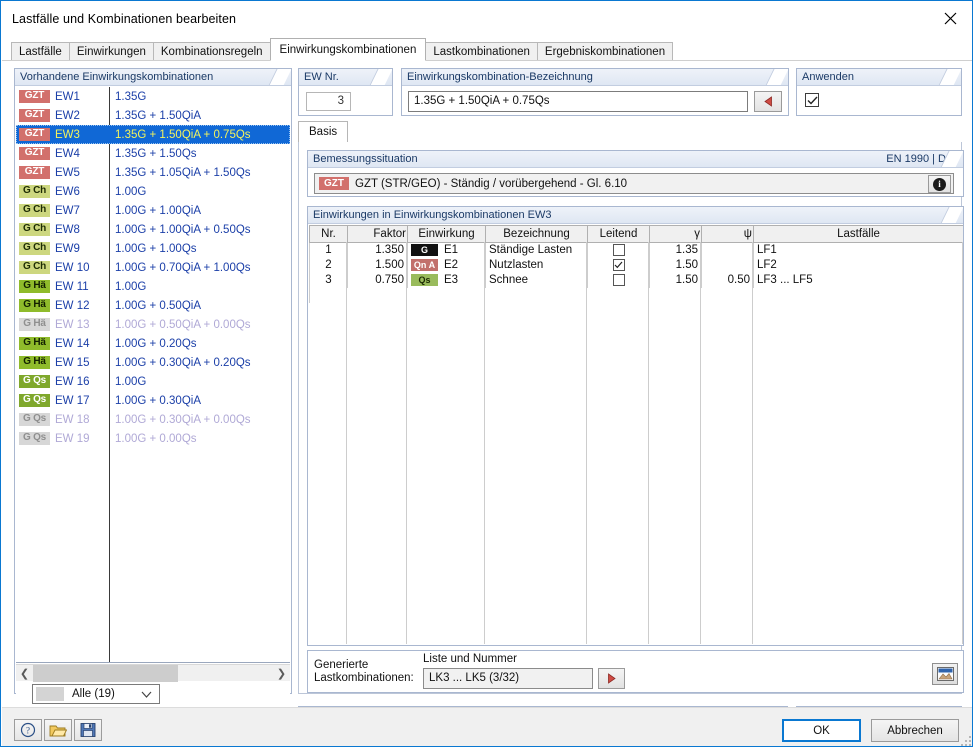 The height and width of the screenshot is (747, 973). I want to click on list-item: GZT EW1 1.35G, so click(153, 96).